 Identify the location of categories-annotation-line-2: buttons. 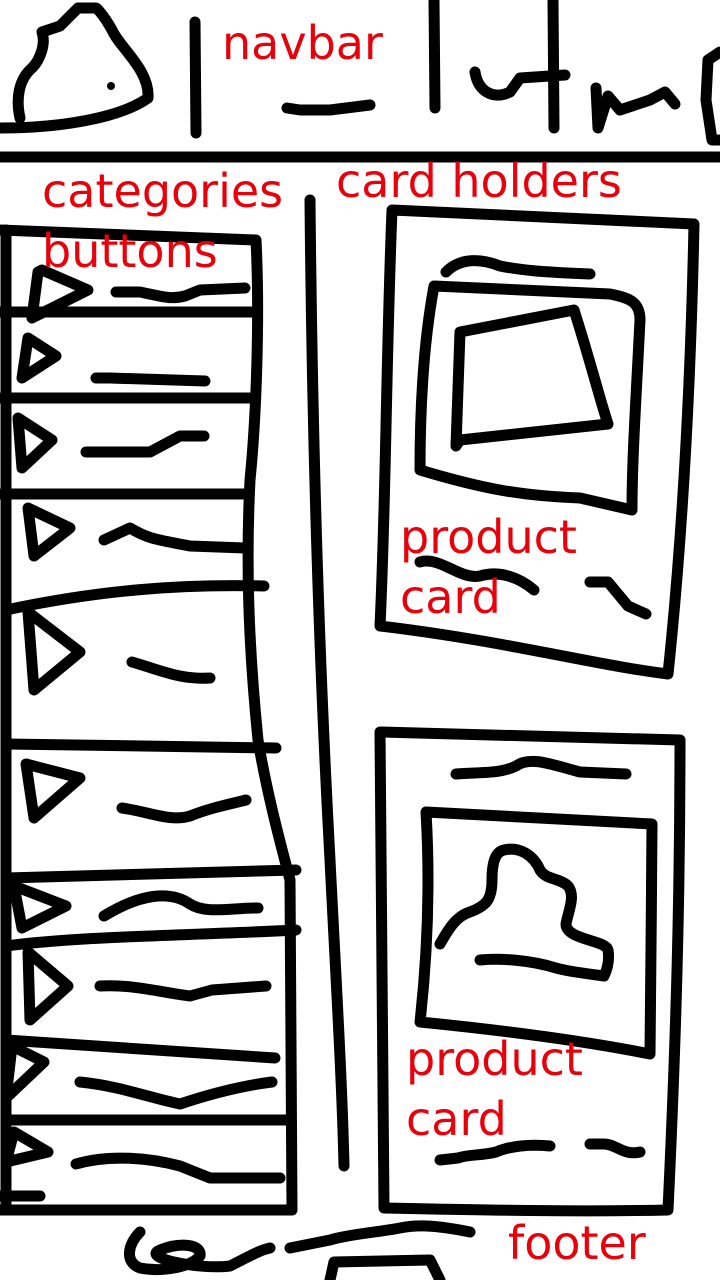
(130, 251).